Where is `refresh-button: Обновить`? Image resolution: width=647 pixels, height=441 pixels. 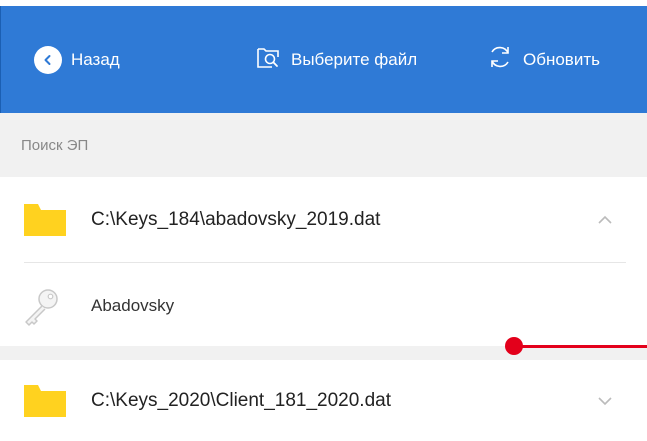
refresh-button: Обновить is located at coordinates (543, 59).